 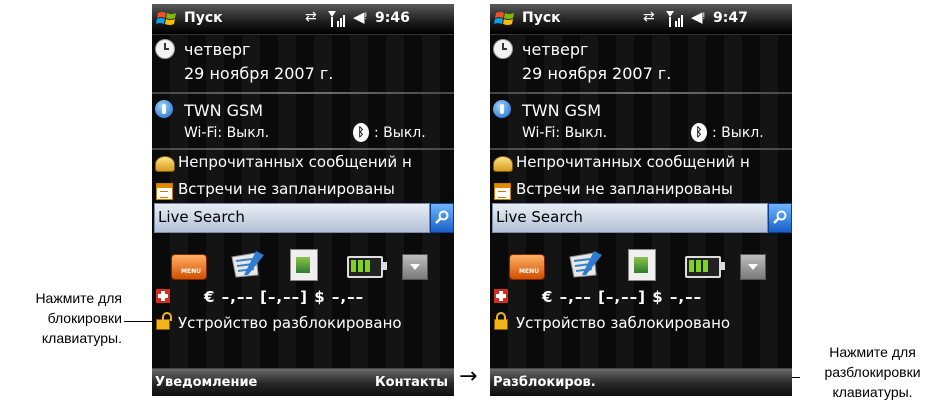 I want to click on device-lock-status: Устройство разблокировано, so click(x=290, y=323).